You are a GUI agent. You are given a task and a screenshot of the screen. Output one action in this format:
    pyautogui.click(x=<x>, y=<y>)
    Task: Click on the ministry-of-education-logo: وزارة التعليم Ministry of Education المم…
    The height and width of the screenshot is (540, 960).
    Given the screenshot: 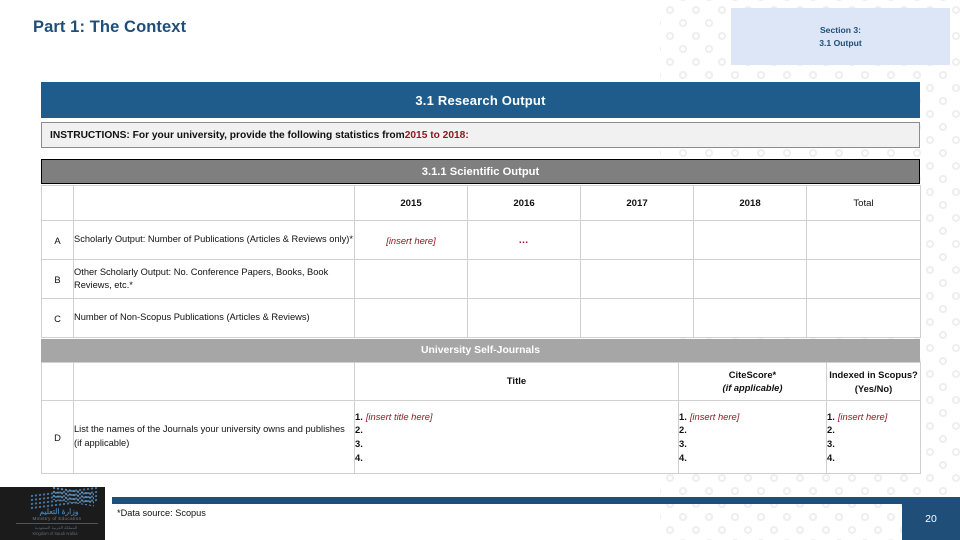 What is the action you would take?
    pyautogui.click(x=52, y=513)
    